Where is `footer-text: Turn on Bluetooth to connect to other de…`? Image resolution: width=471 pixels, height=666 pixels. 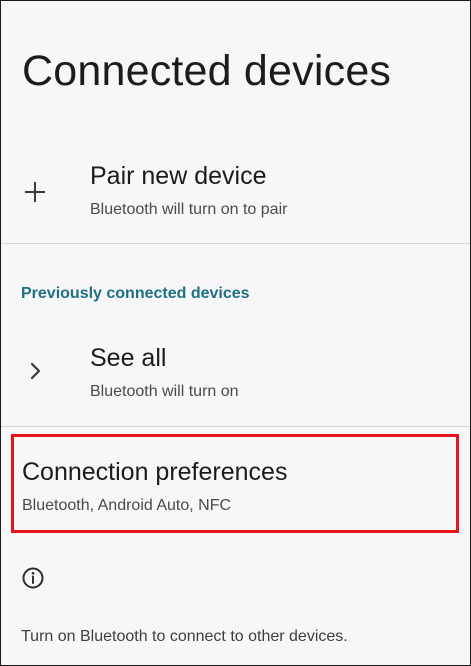 footer-text: Turn on Bluetooth to connect to other de… is located at coordinates (184, 636).